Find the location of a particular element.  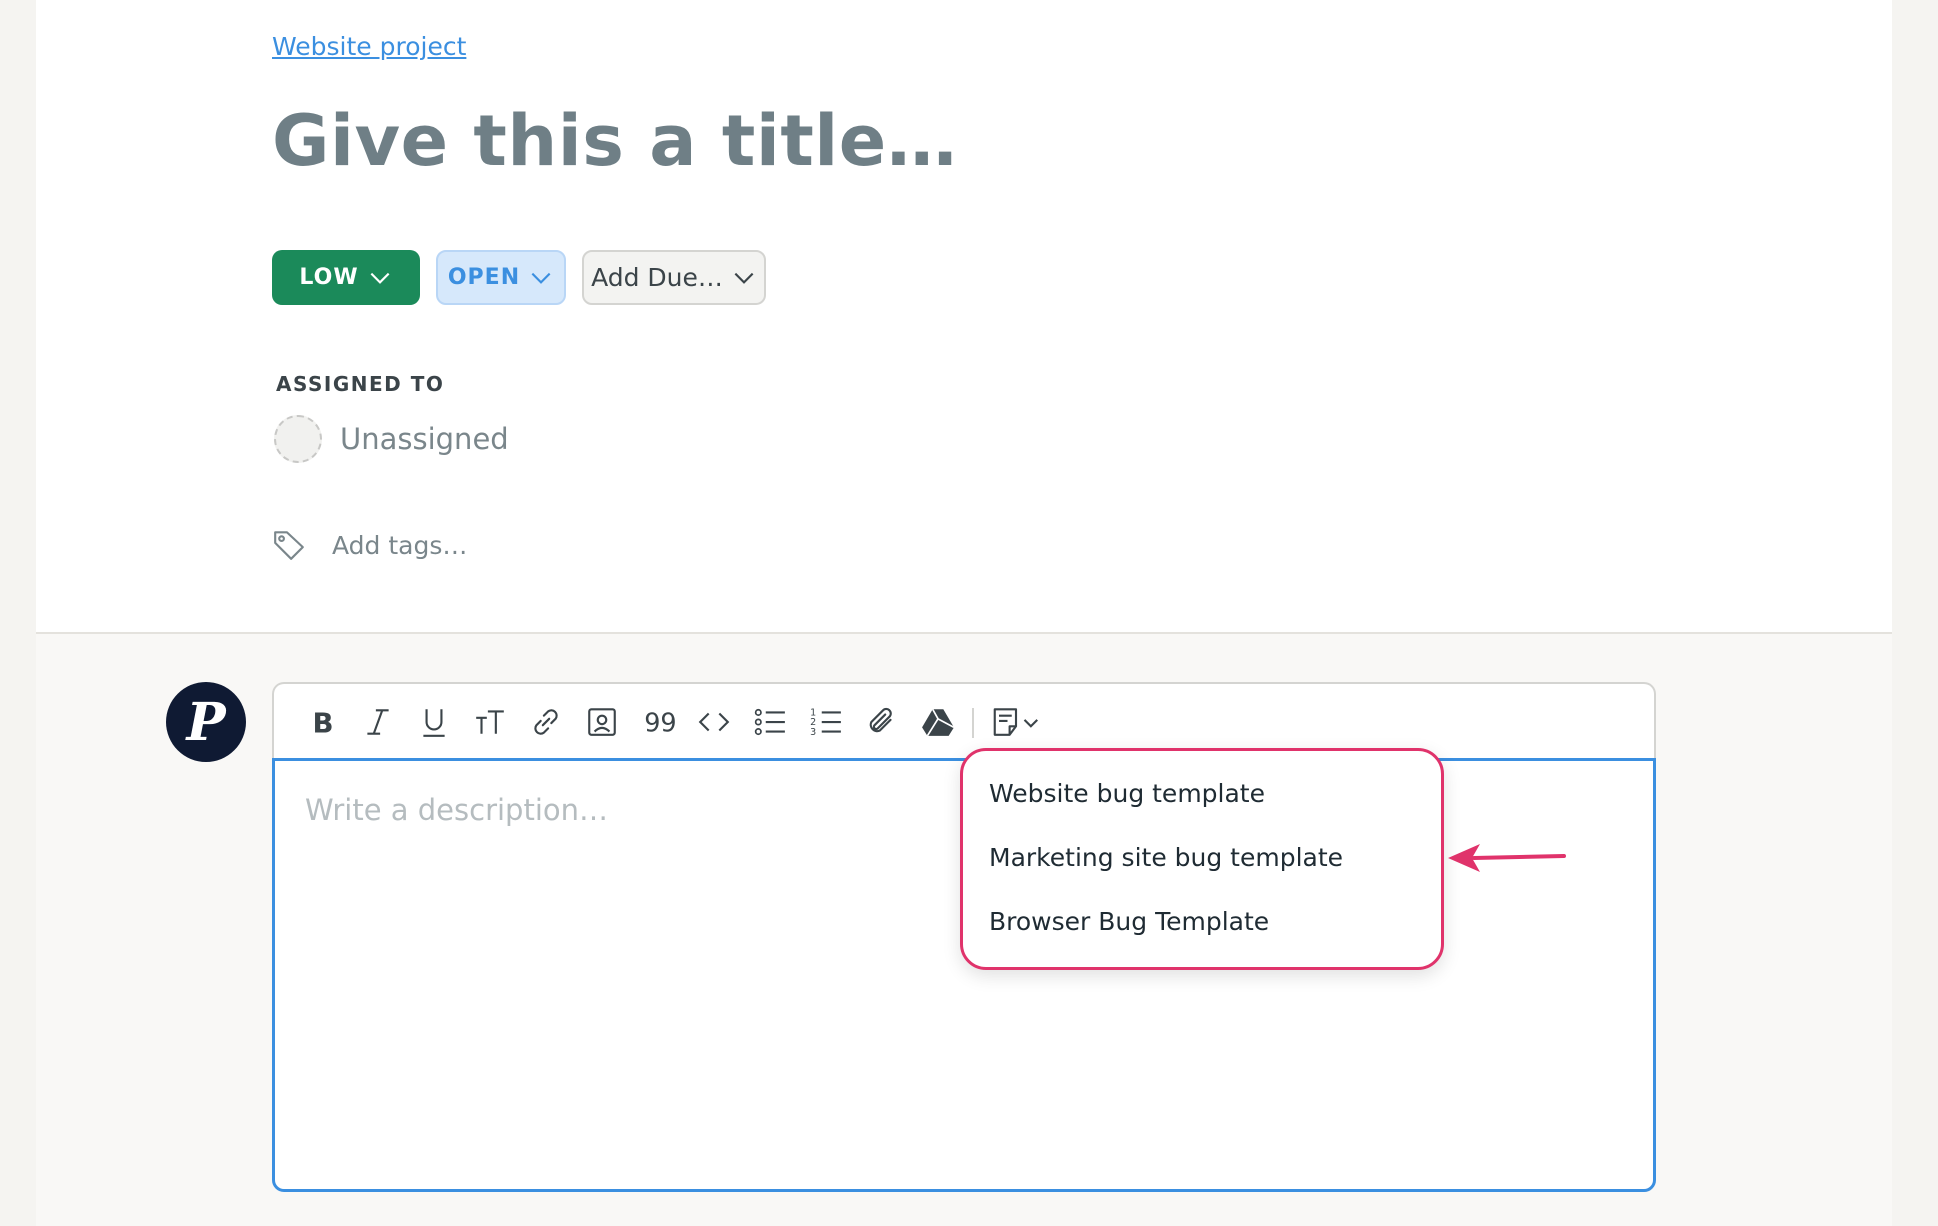

template-menu-item: Marketing site bug template is located at coordinates (1166, 857).